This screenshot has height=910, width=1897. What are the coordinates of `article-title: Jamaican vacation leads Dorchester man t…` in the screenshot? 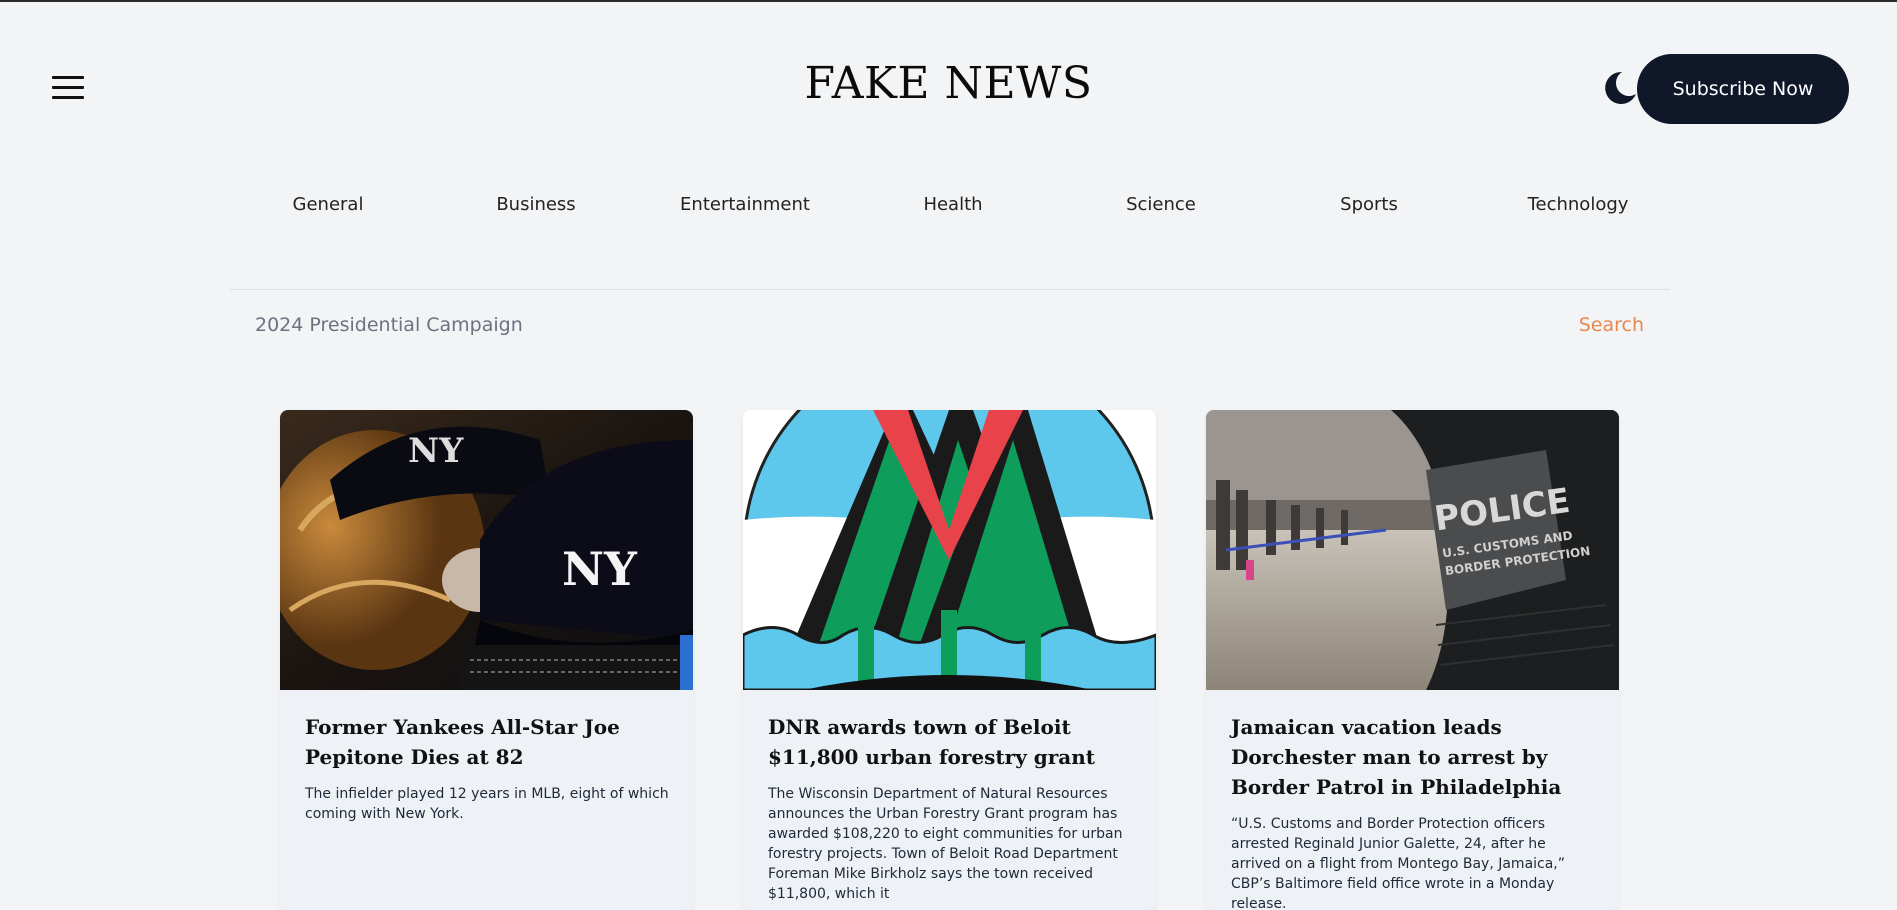 It's located at (1416, 757).